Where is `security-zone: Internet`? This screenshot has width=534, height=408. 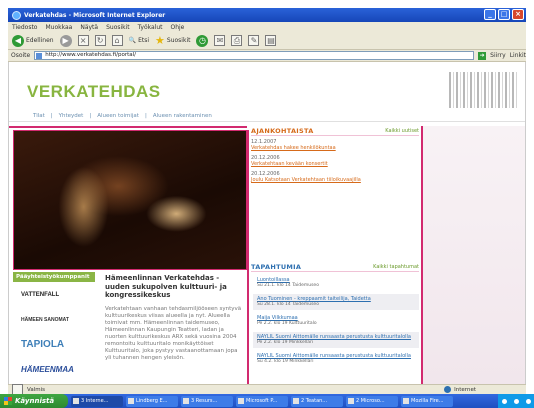 security-zone: Internet is located at coordinates (460, 389).